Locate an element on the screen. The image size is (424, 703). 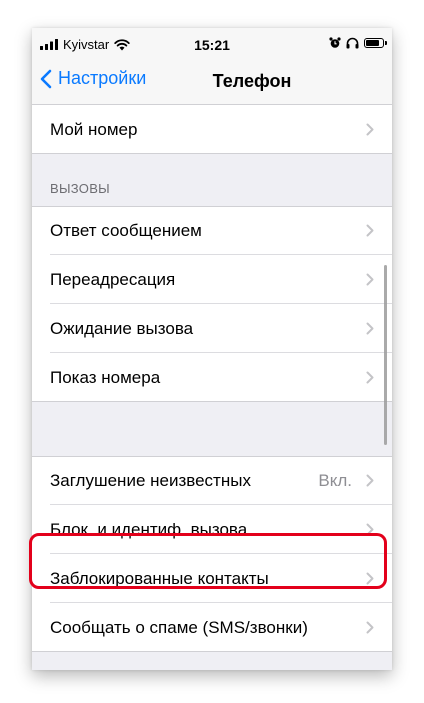
scroll-indicator is located at coordinates (385, 355).